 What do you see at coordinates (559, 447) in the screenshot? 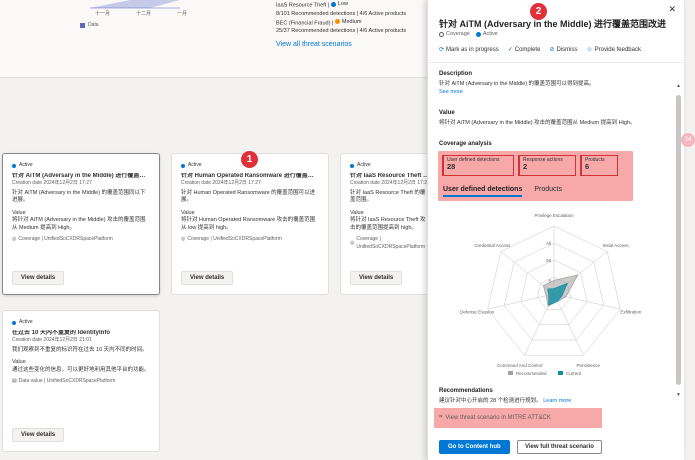
I see `view-full-threat-scenario-button: View full threat scenario` at bounding box center [559, 447].